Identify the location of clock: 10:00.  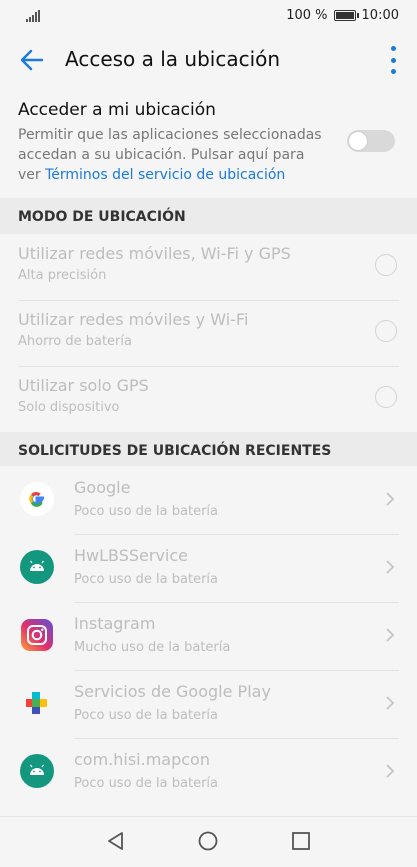
(380, 15).